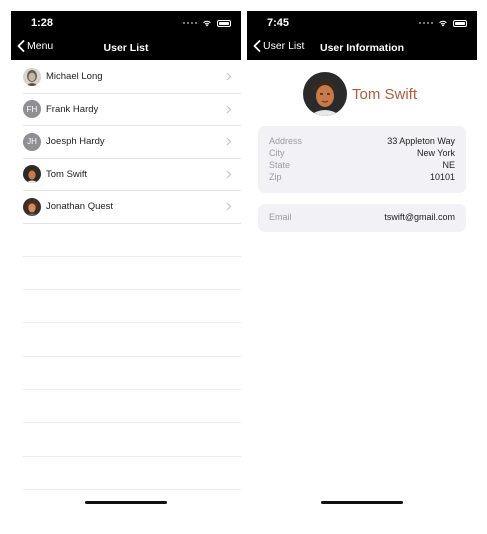  Describe the element at coordinates (132, 207) in the screenshot. I see `list-item-jonathan-quest: Jonathan Quest` at that location.